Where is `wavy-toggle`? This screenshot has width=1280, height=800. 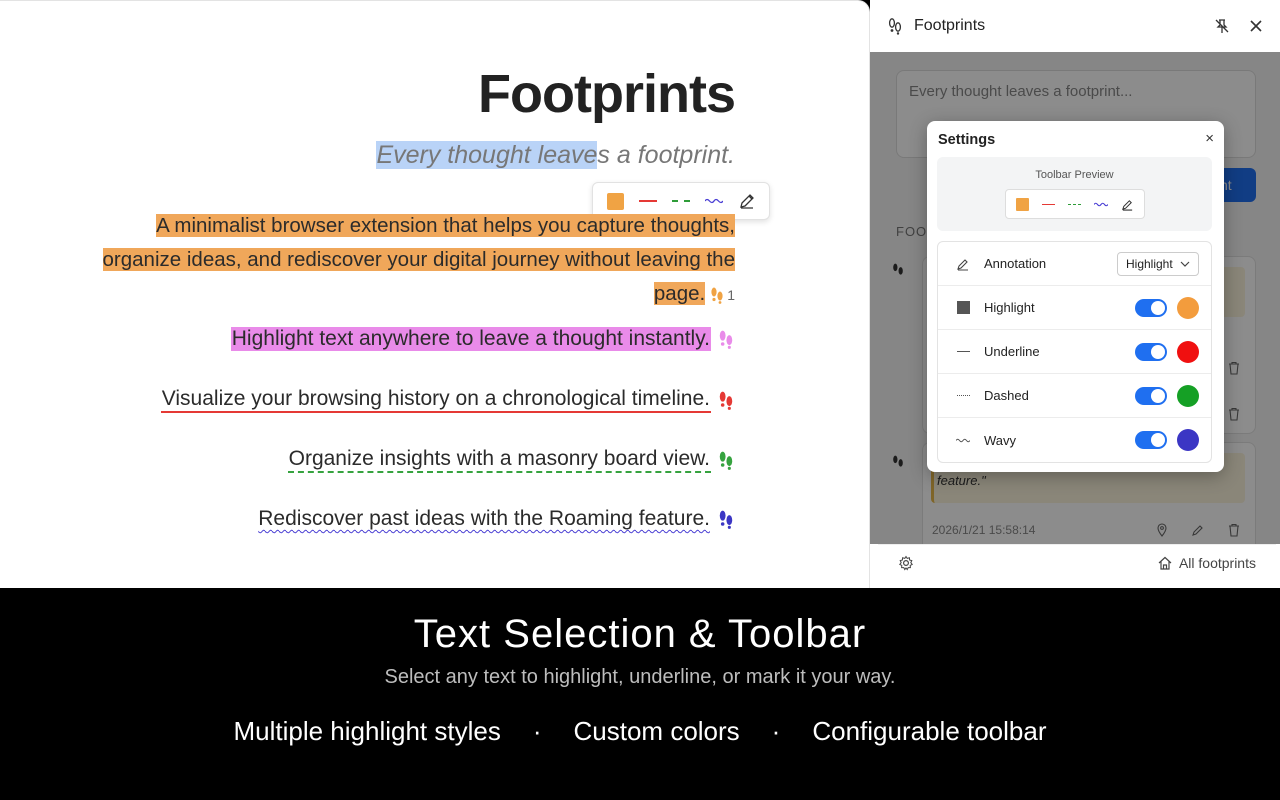
wavy-toggle is located at coordinates (1151, 440).